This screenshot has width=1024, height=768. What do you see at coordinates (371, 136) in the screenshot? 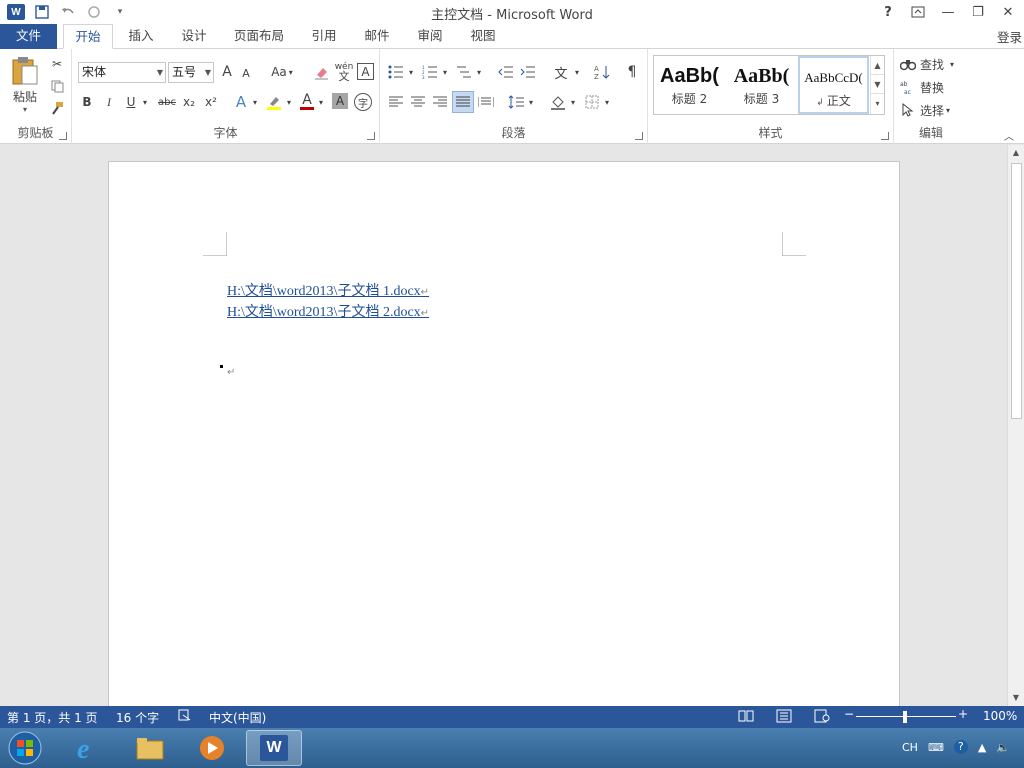
I see `font-dialog-launcher` at bounding box center [371, 136].